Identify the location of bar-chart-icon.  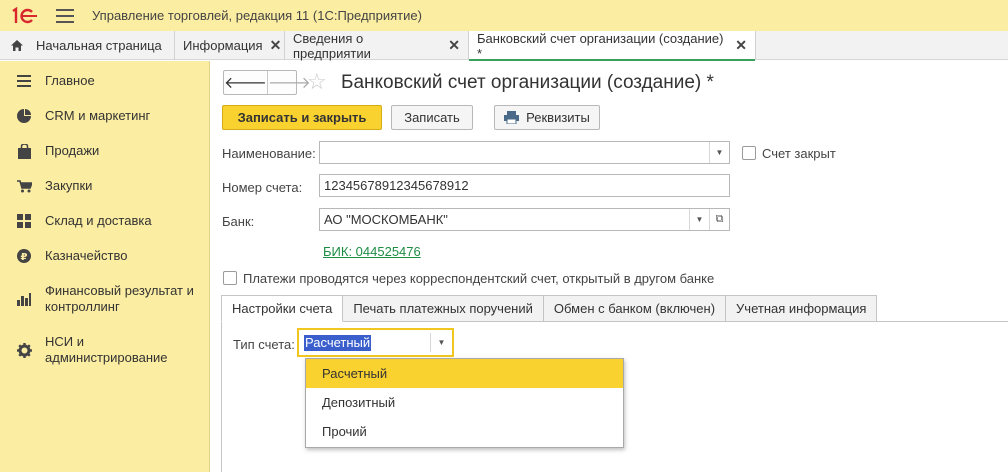
(24, 299).